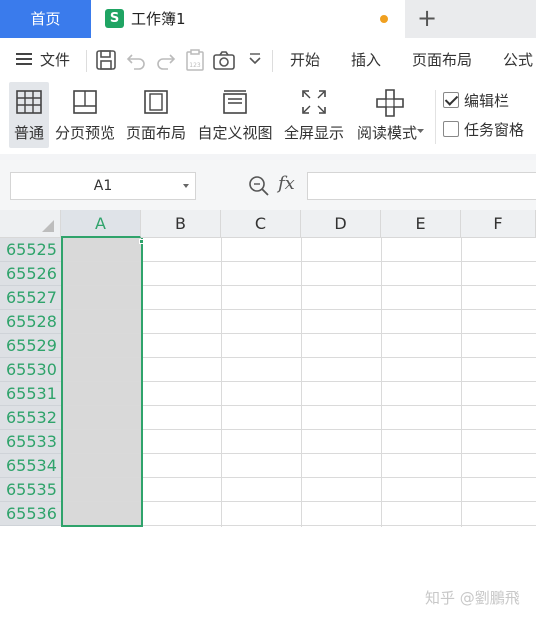 The width and height of the screenshot is (536, 621). I want to click on full-screen-button: 全屏显示, so click(314, 115).